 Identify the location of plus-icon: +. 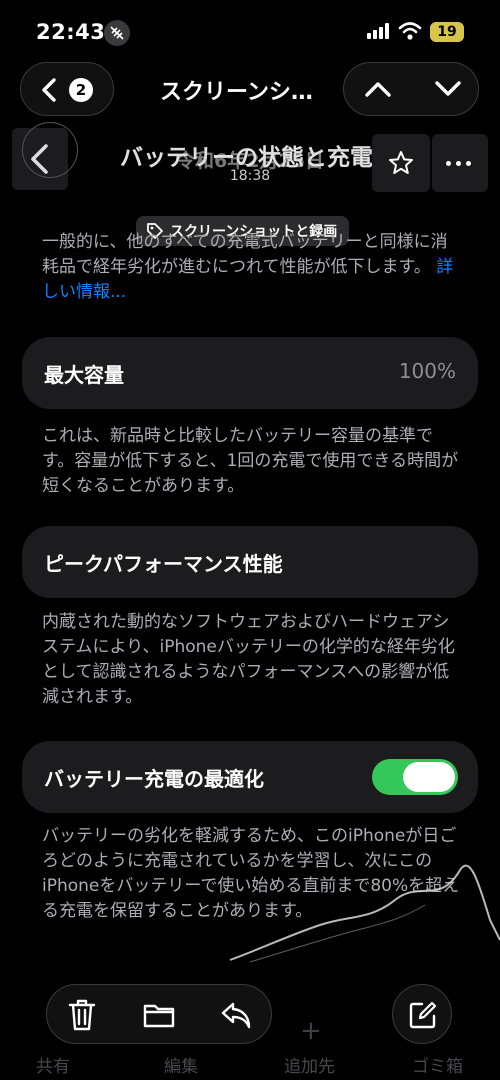
(311, 1031).